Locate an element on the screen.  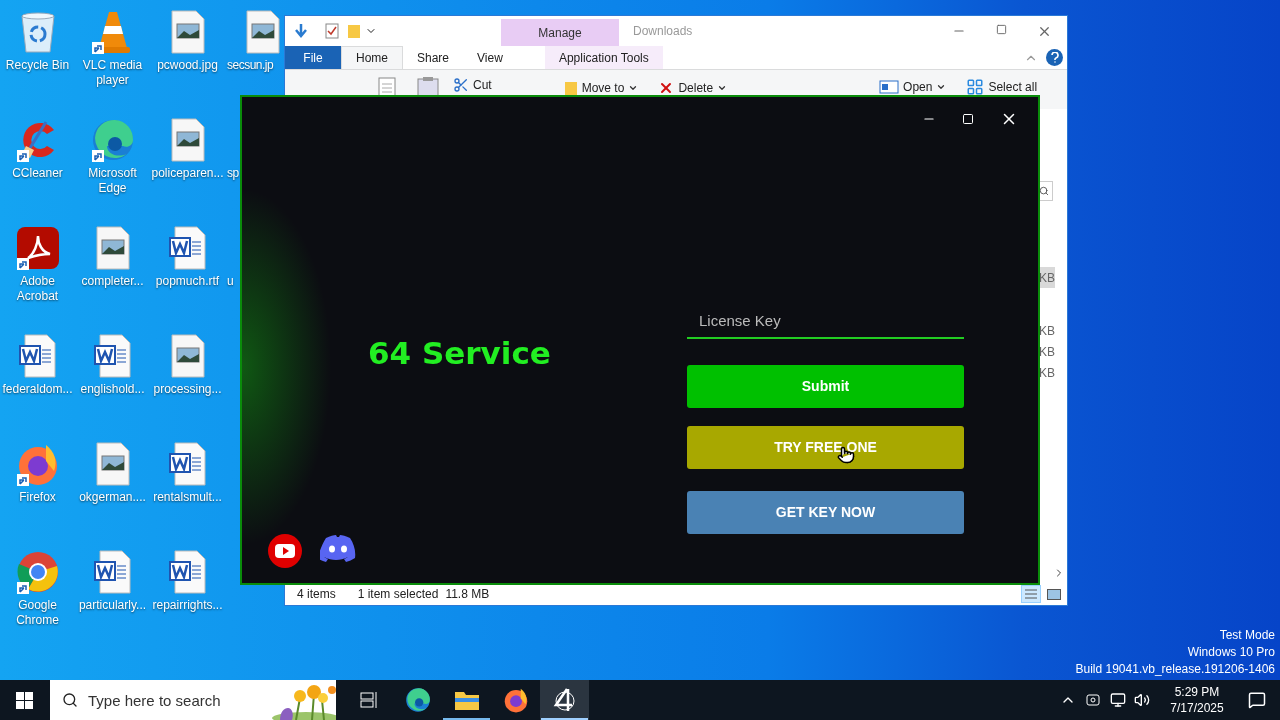
ribbon-tab: Share is located at coordinates (433, 57).